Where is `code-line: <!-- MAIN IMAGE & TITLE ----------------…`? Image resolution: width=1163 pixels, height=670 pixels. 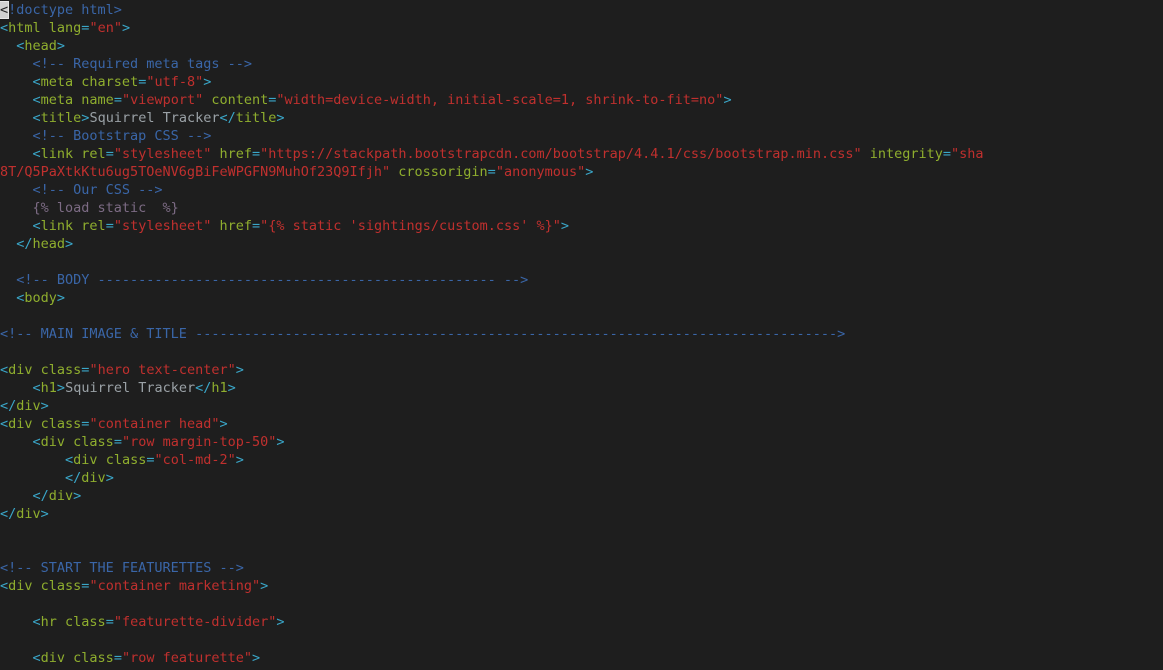 code-line: <!-- MAIN IMAGE & TITLE ----------------… is located at coordinates (422, 334).